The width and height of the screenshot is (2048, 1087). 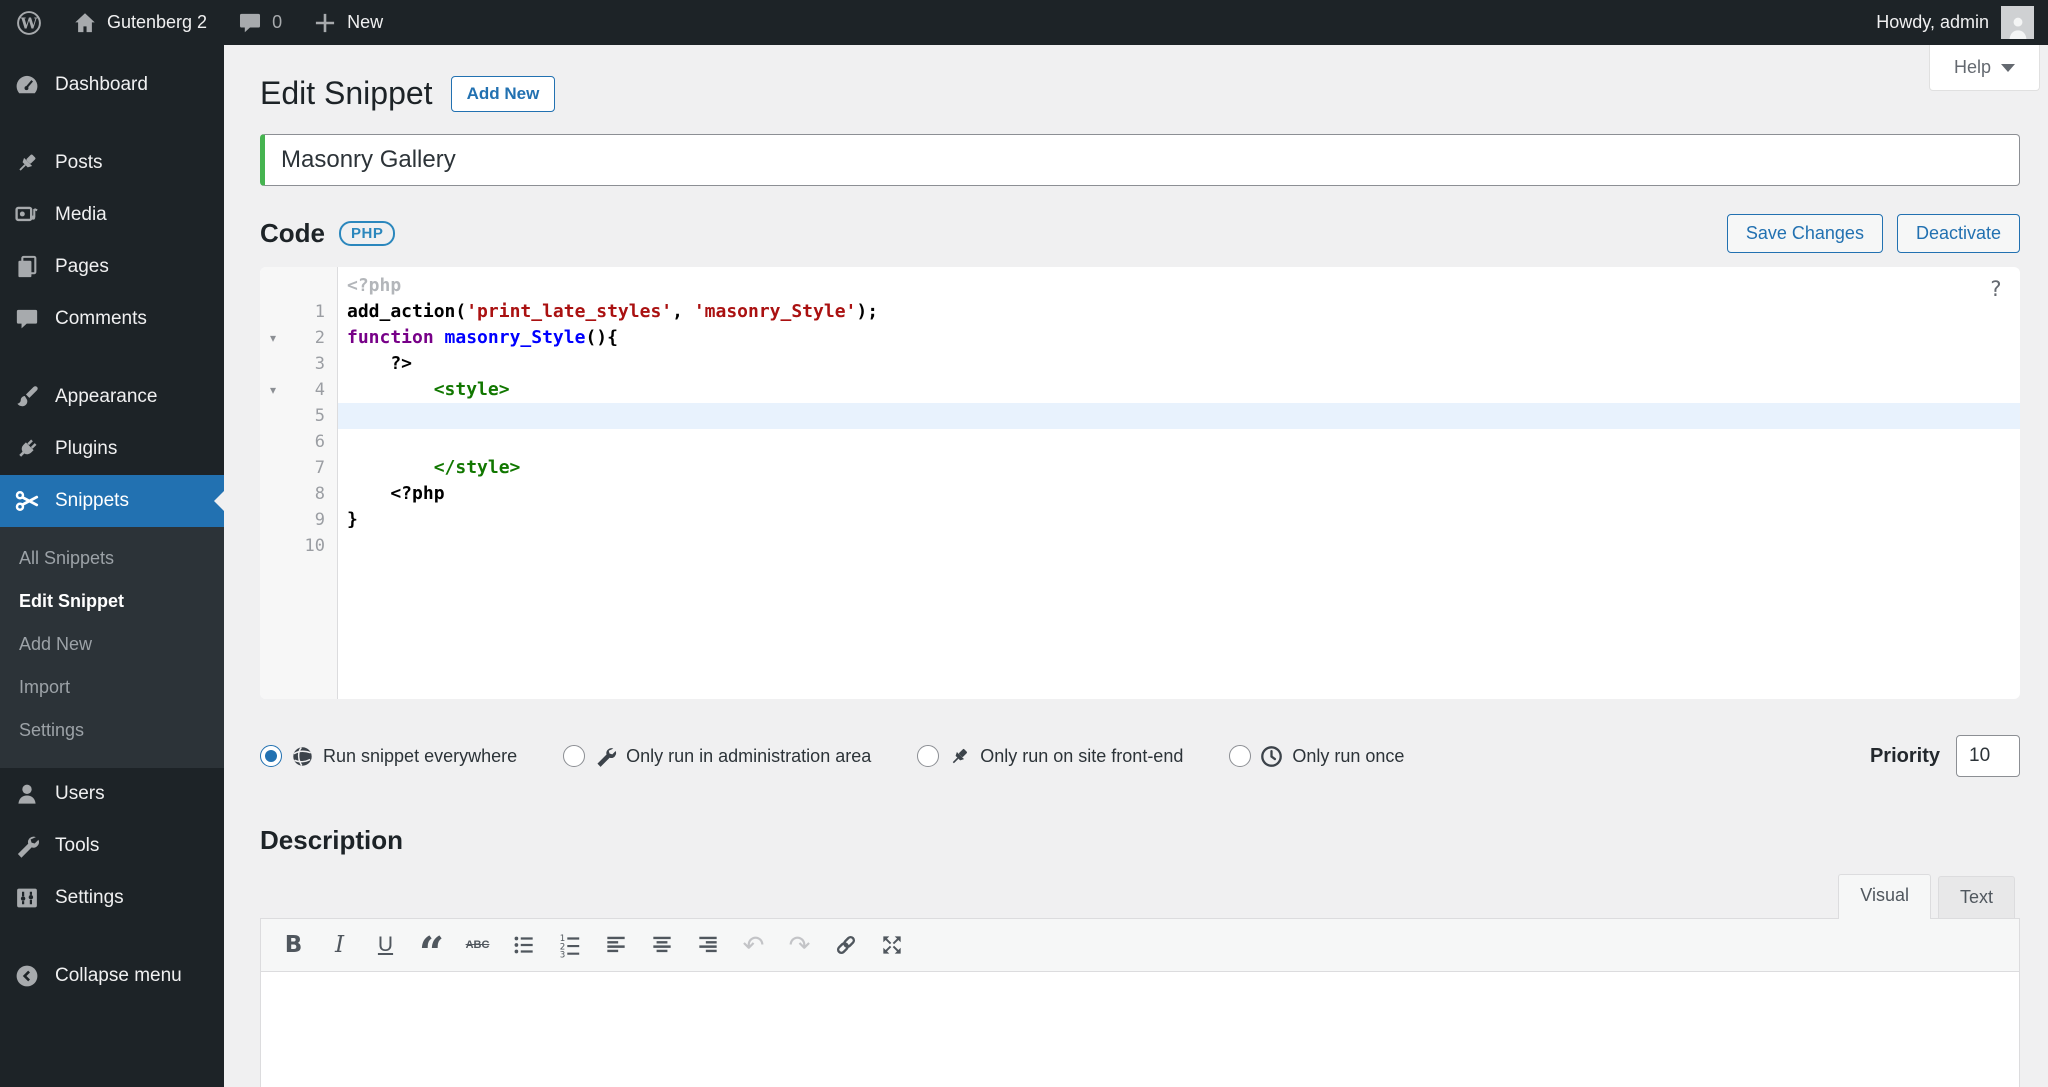 I want to click on pin-icon, so click(x=959, y=756).